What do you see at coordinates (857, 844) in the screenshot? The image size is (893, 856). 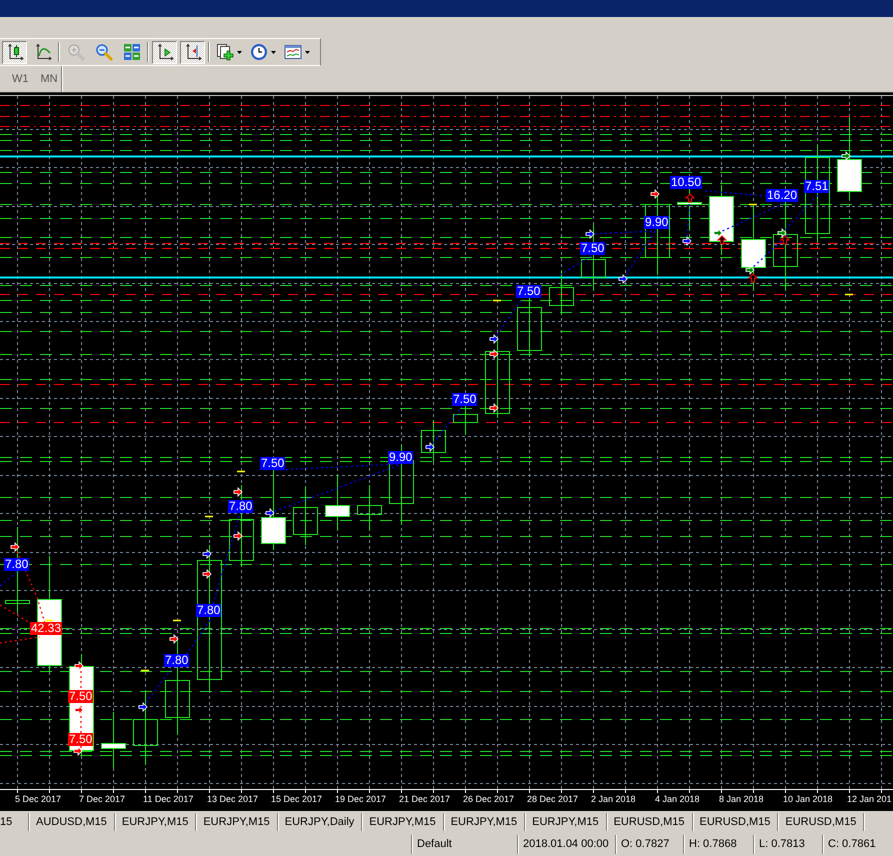 I see `close-price: C: 0.7861` at bounding box center [857, 844].